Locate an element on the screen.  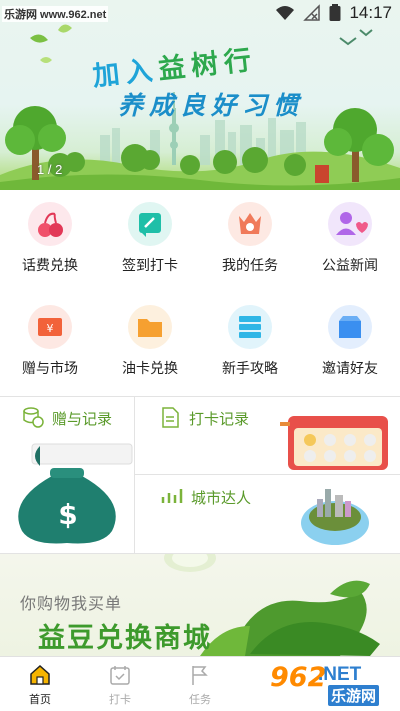
flag-icon is located at coordinates (200, 675).